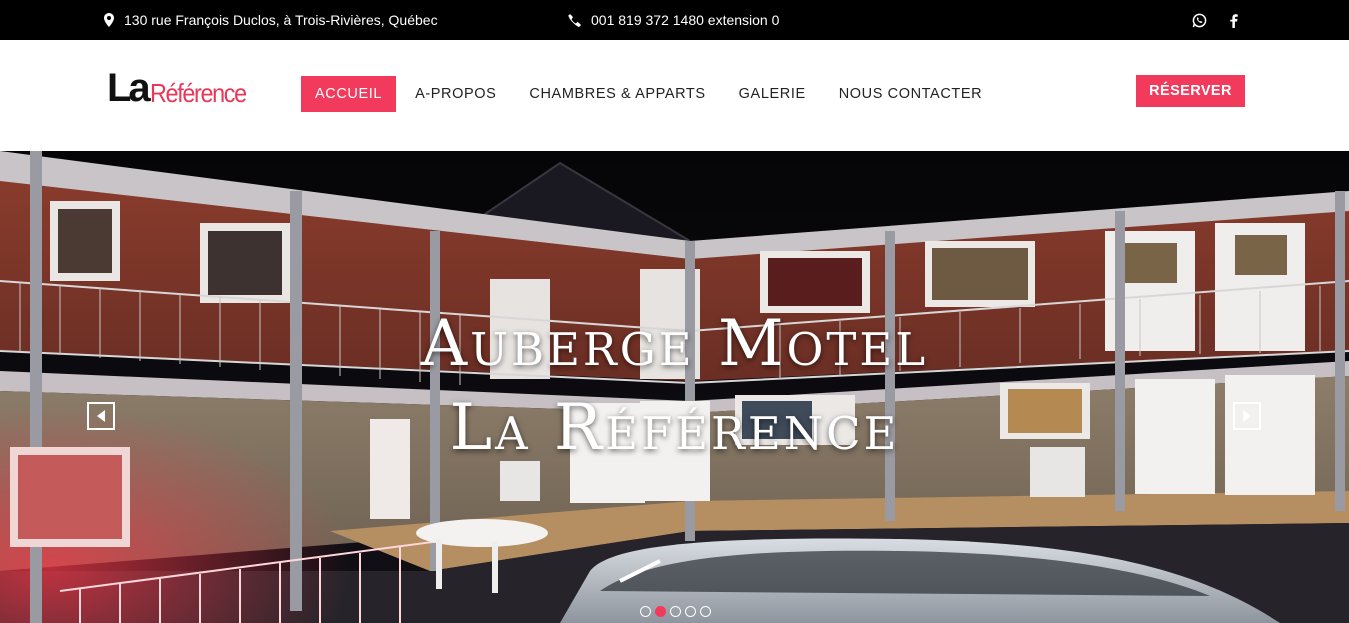 This screenshot has width=1349, height=623. I want to click on hero-title-line1: Auberge Motel, so click(674, 344).